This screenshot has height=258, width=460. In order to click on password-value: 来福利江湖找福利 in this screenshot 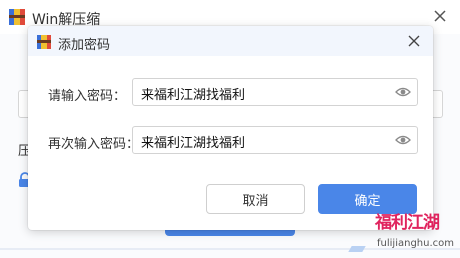, I will do `click(193, 95)`.